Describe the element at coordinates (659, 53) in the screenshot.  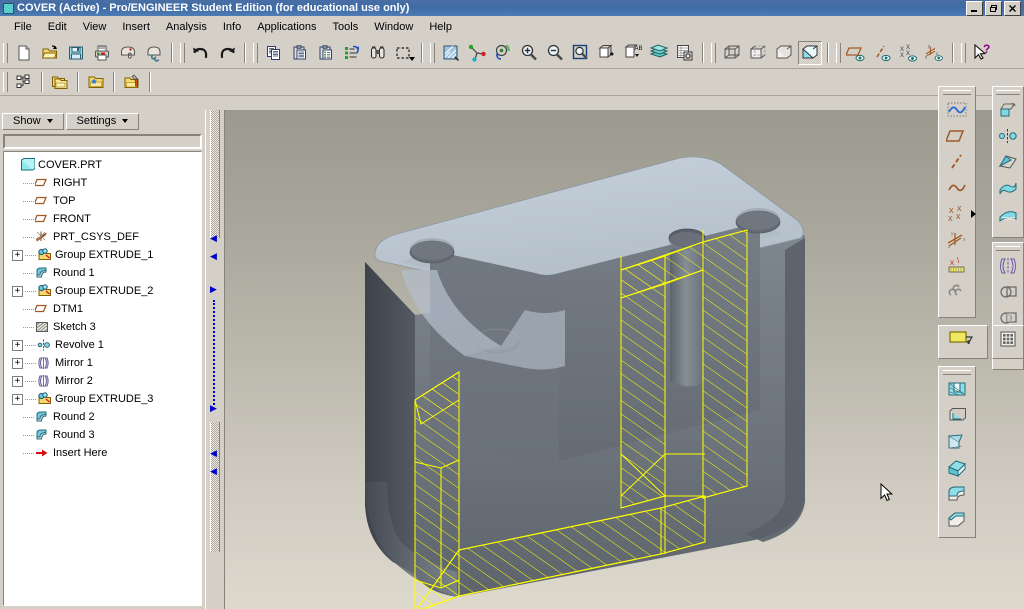
I see `layers-icon` at that location.